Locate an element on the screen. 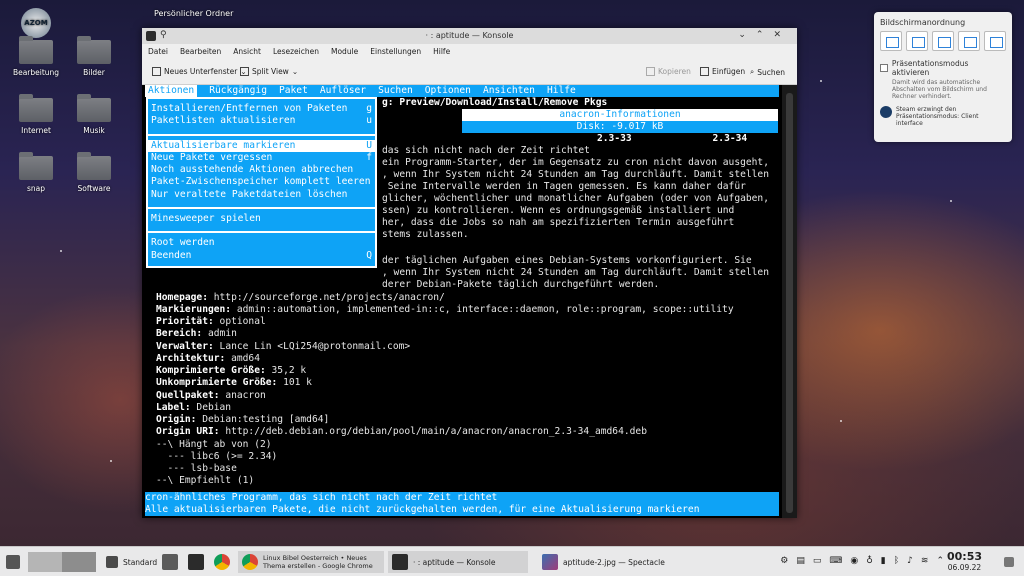 The image size is (1024, 576). scrollbar-thumb is located at coordinates (789, 303).